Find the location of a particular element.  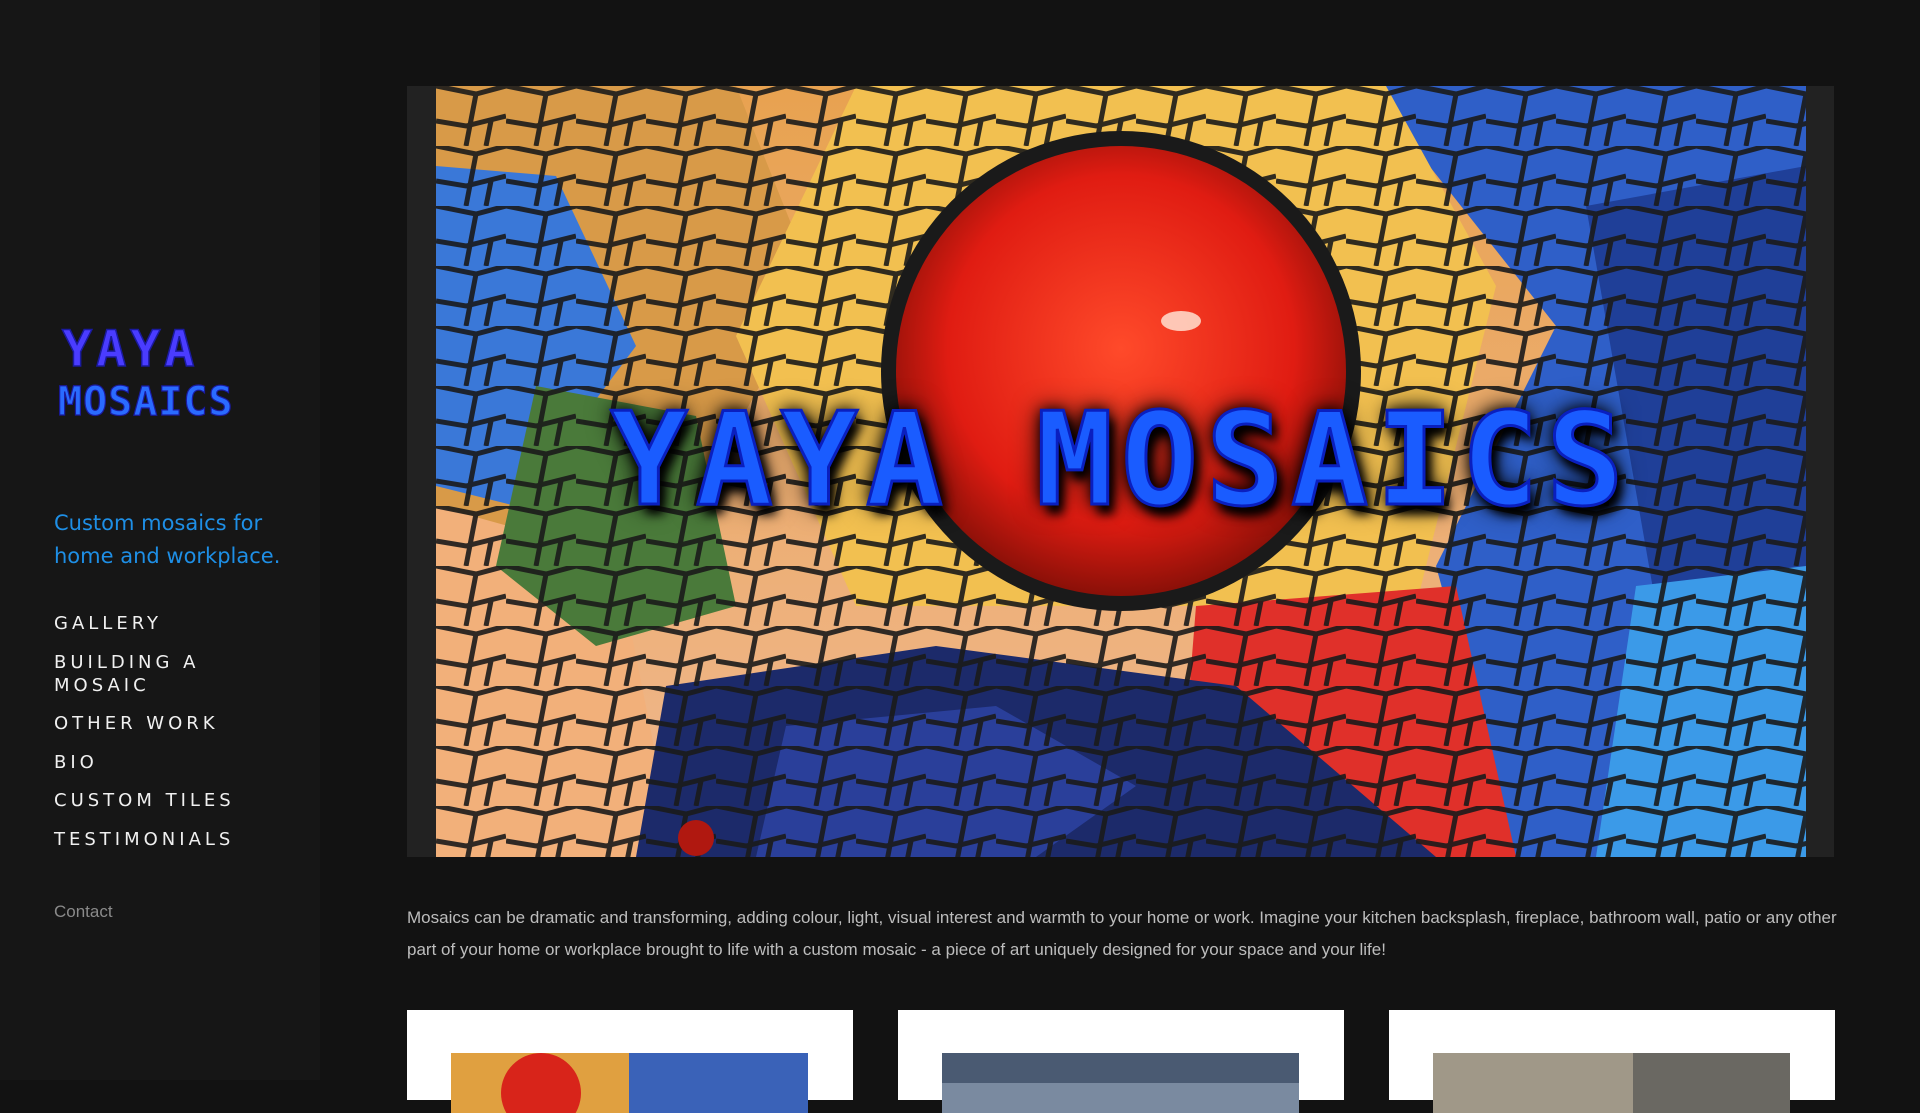

site-logo: YAYA MOSAICS is located at coordinates (164, 370).